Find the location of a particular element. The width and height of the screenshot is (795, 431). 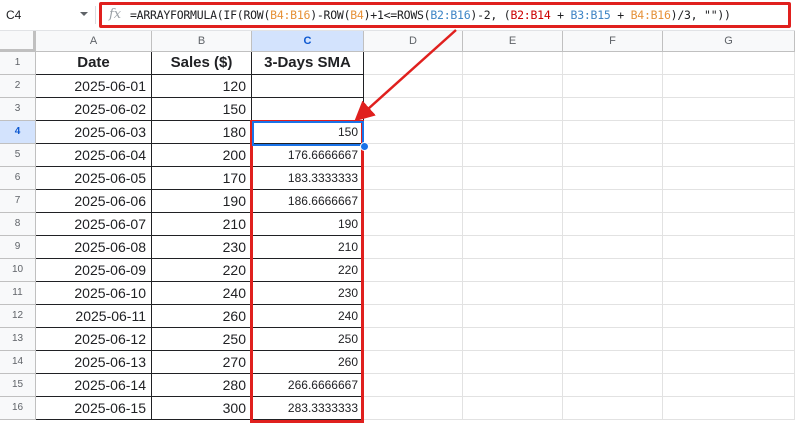

cell-f7 is located at coordinates (613, 201).